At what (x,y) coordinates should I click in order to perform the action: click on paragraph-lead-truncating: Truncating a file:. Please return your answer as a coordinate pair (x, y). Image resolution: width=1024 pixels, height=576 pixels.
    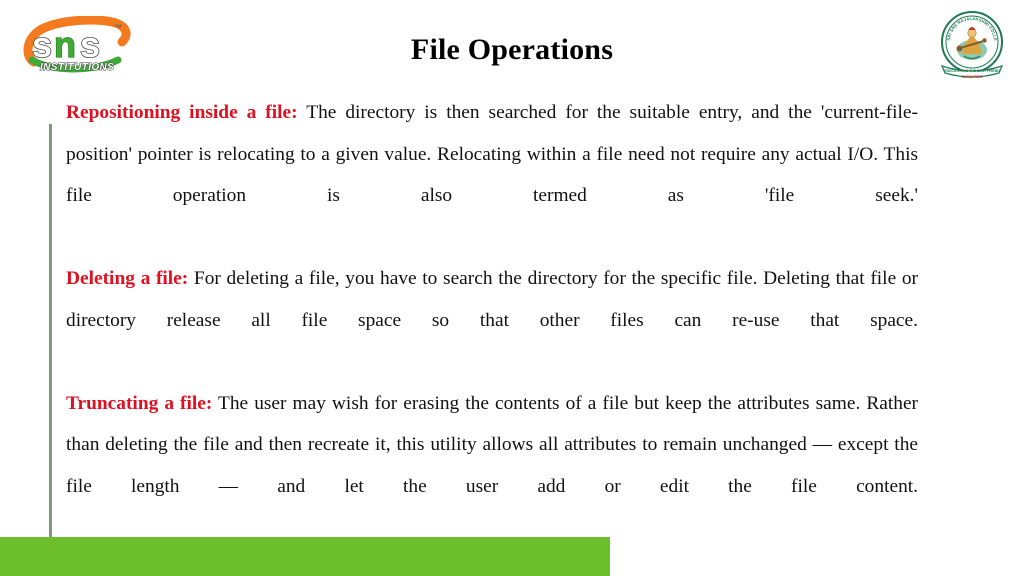
    Looking at the image, I should click on (139, 403).